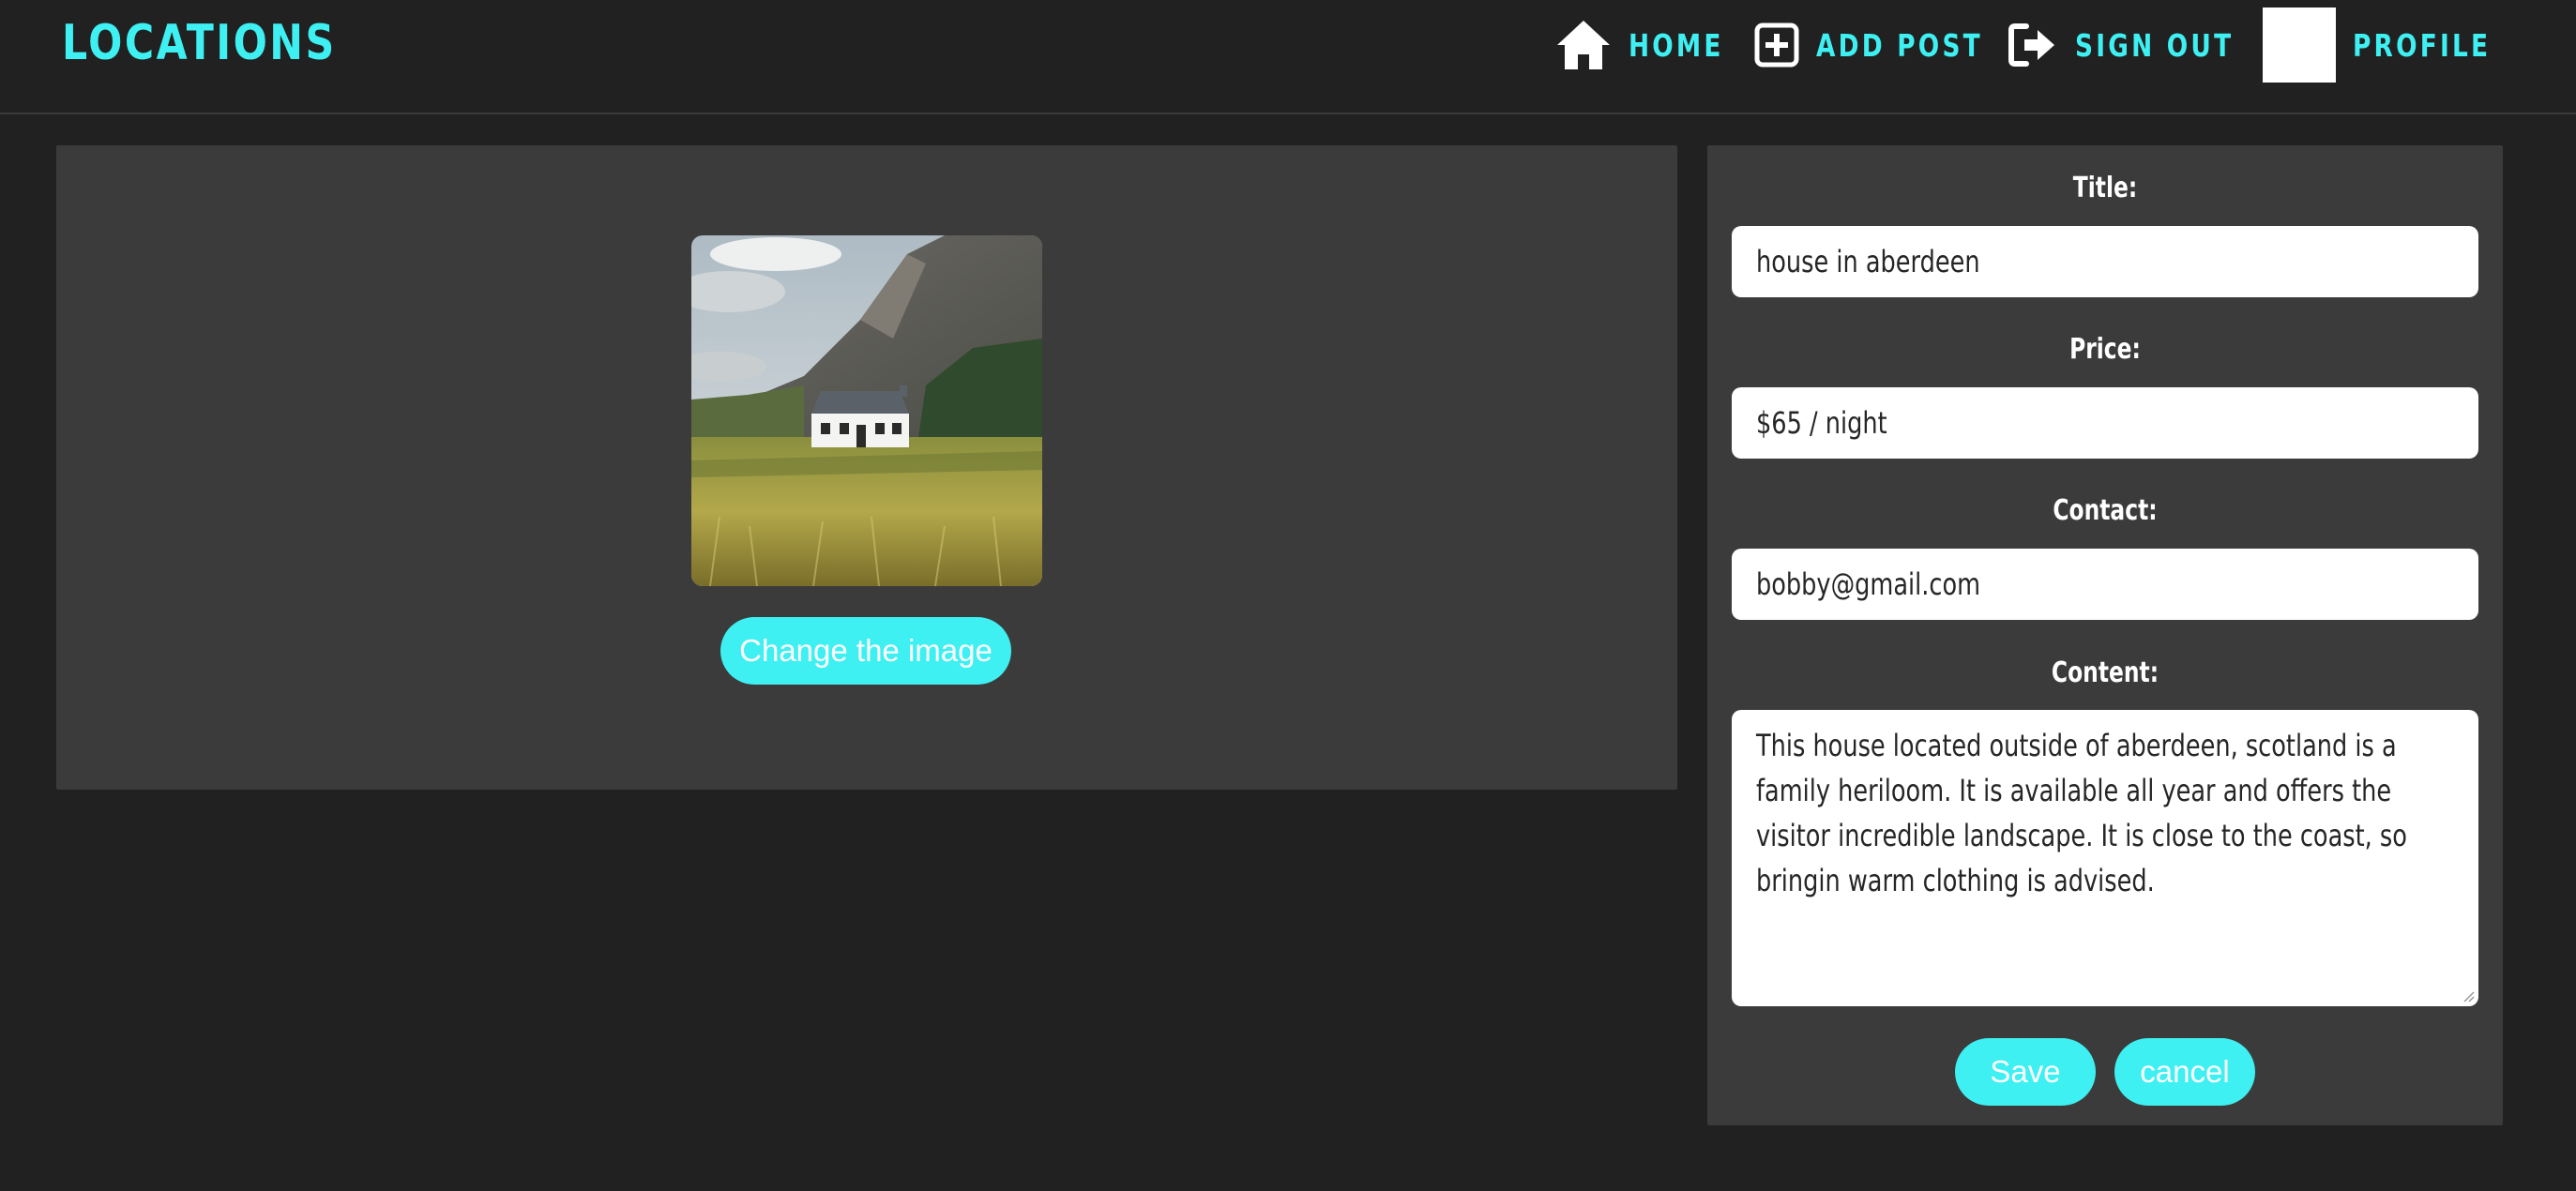 This screenshot has width=2576, height=1191. I want to click on contact-input: bobby@gmail.com, so click(2105, 584).